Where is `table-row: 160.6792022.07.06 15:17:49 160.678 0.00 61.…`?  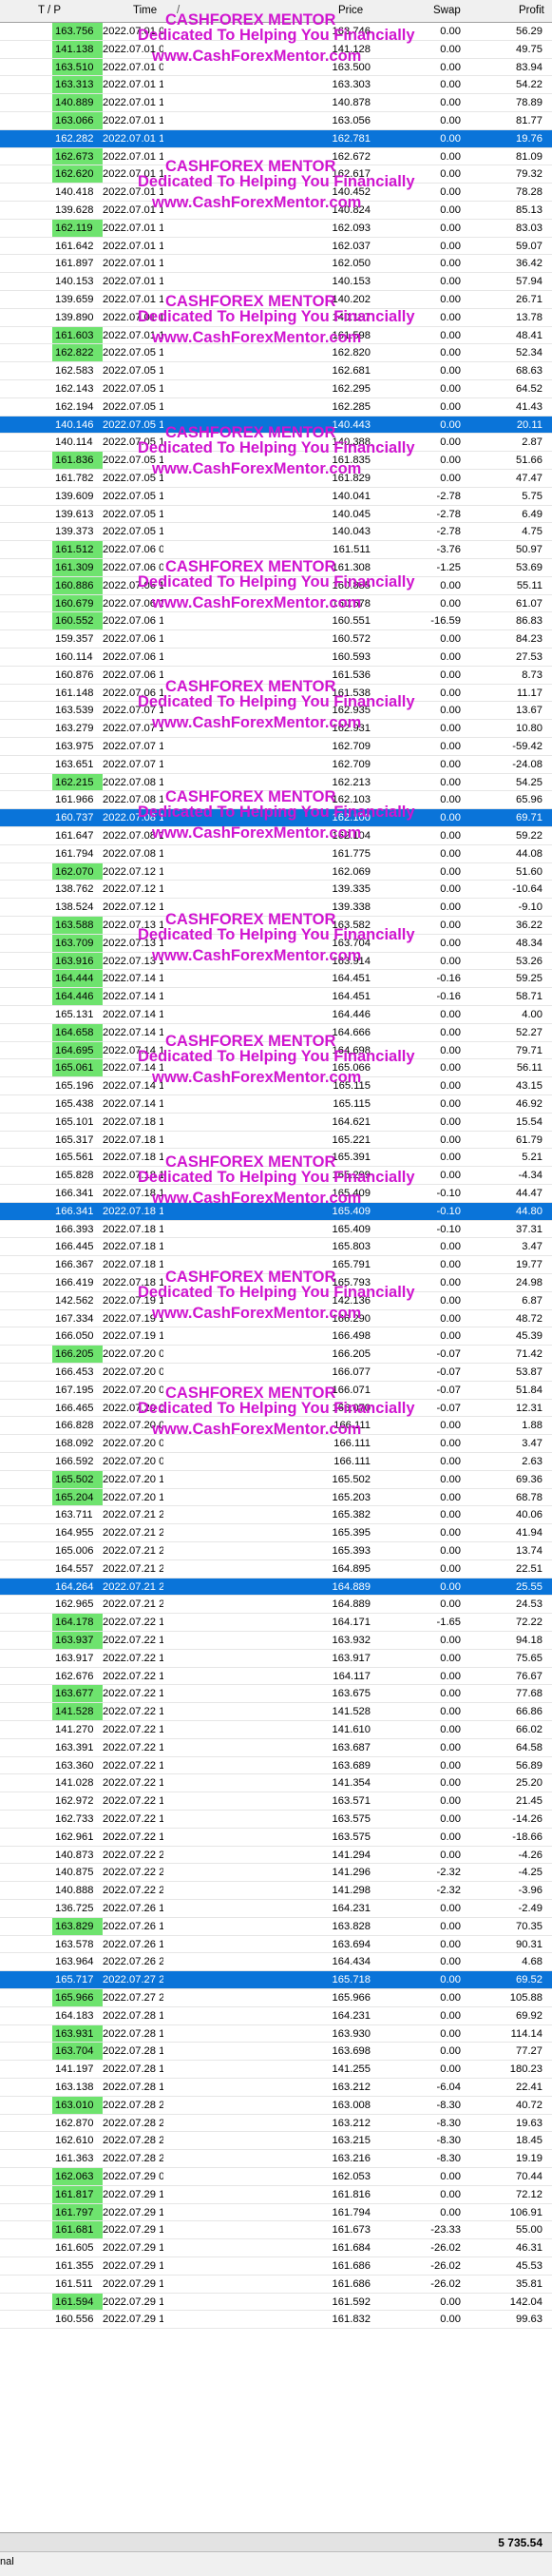 table-row: 160.6792022.07.06 15:17:49 160.678 0.00 61.… is located at coordinates (276, 603).